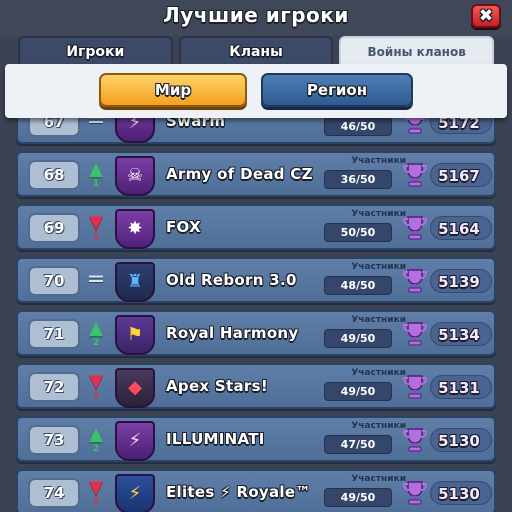 The height and width of the screenshot is (512, 512). I want to click on rank-box: 73, so click(54, 440).